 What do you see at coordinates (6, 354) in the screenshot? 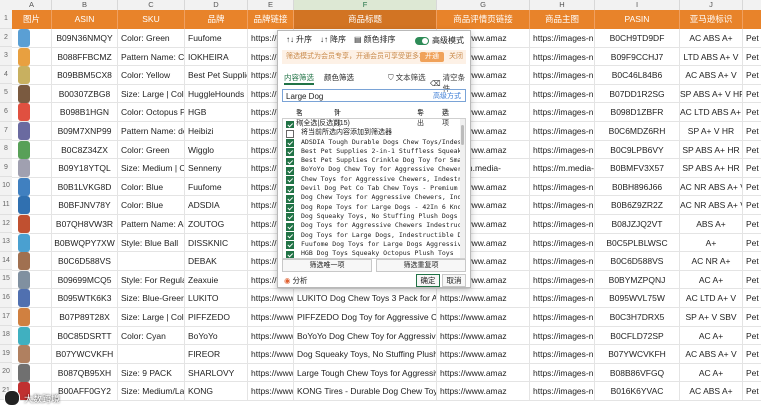
I see `row-number: 19` at bounding box center [6, 354].